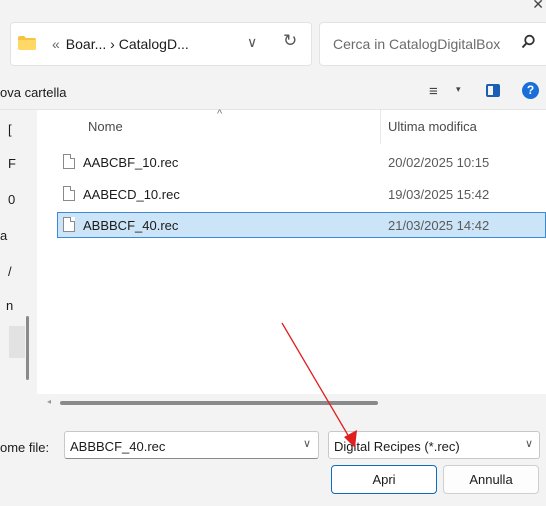 This screenshot has width=546, height=506. I want to click on file-name-label: ome file:, so click(25, 447).